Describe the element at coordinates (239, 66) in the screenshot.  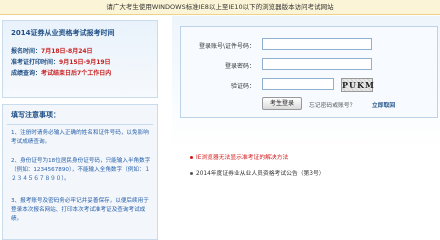
I see `password-label: 登录密码：` at that location.